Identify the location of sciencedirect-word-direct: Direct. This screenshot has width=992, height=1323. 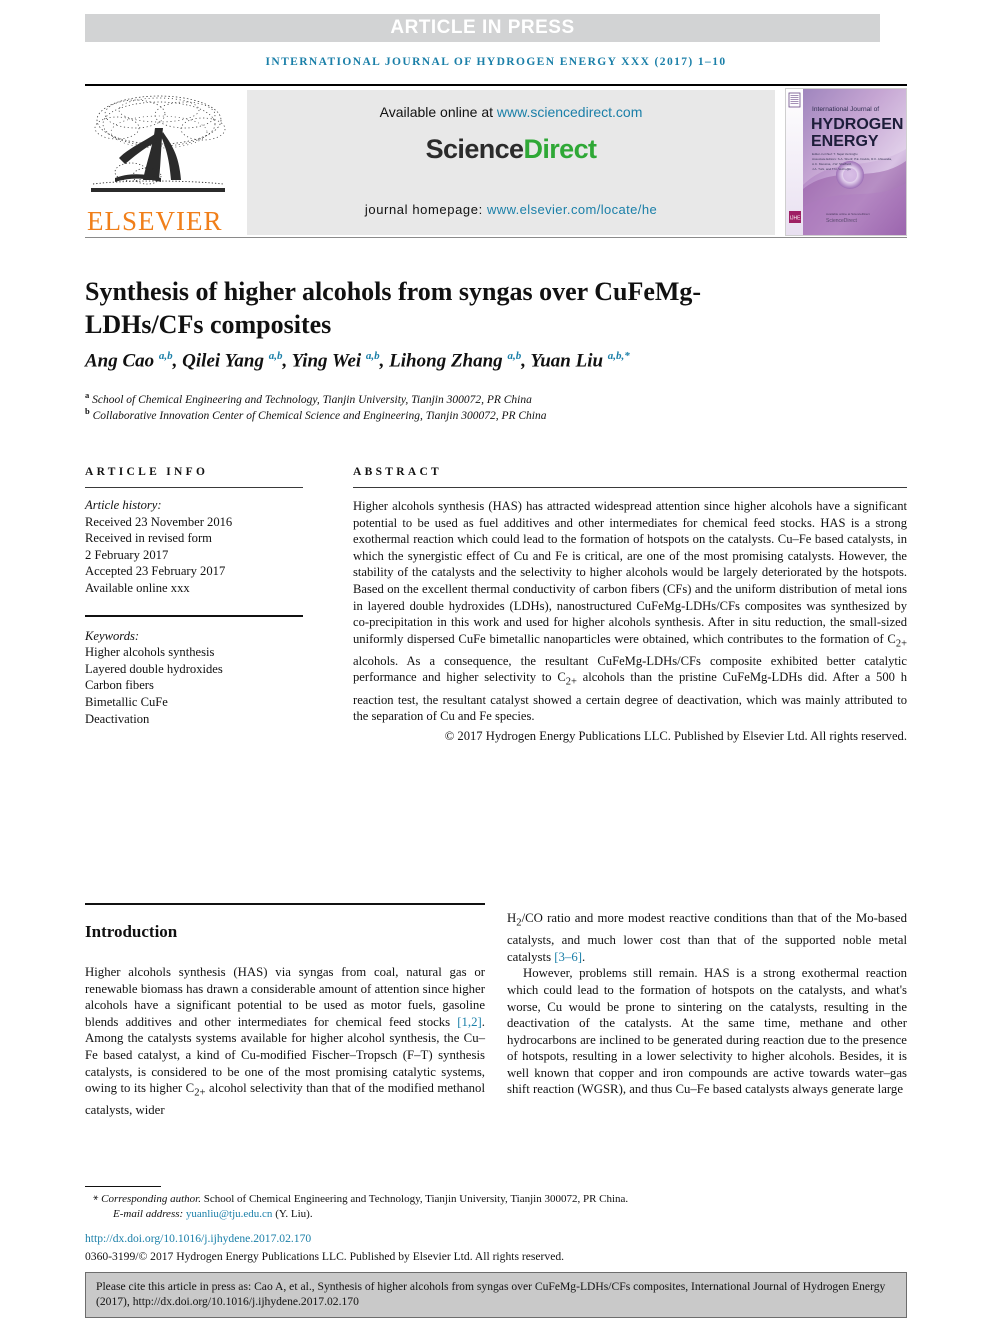
(560, 149).